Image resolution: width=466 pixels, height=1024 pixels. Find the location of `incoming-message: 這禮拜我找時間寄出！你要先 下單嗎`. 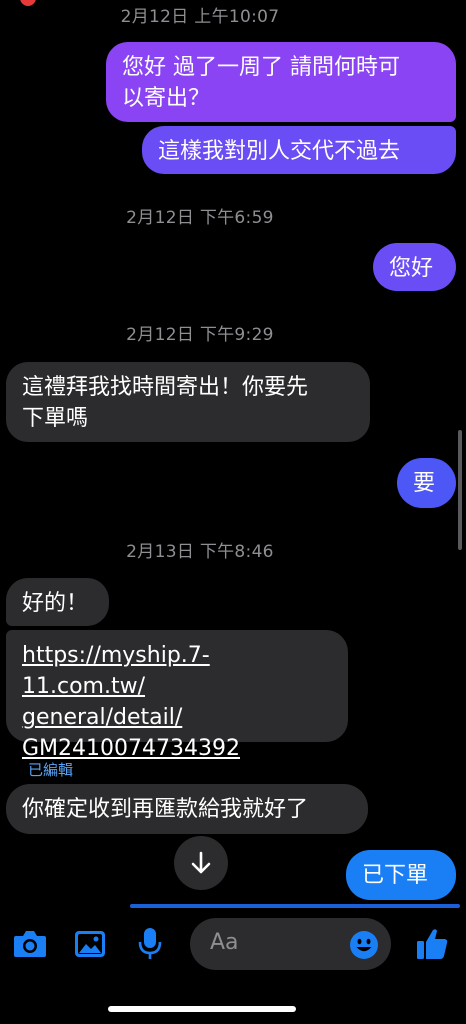

incoming-message: 這禮拜我找時間寄出！你要先 下單嗎 is located at coordinates (188, 402).